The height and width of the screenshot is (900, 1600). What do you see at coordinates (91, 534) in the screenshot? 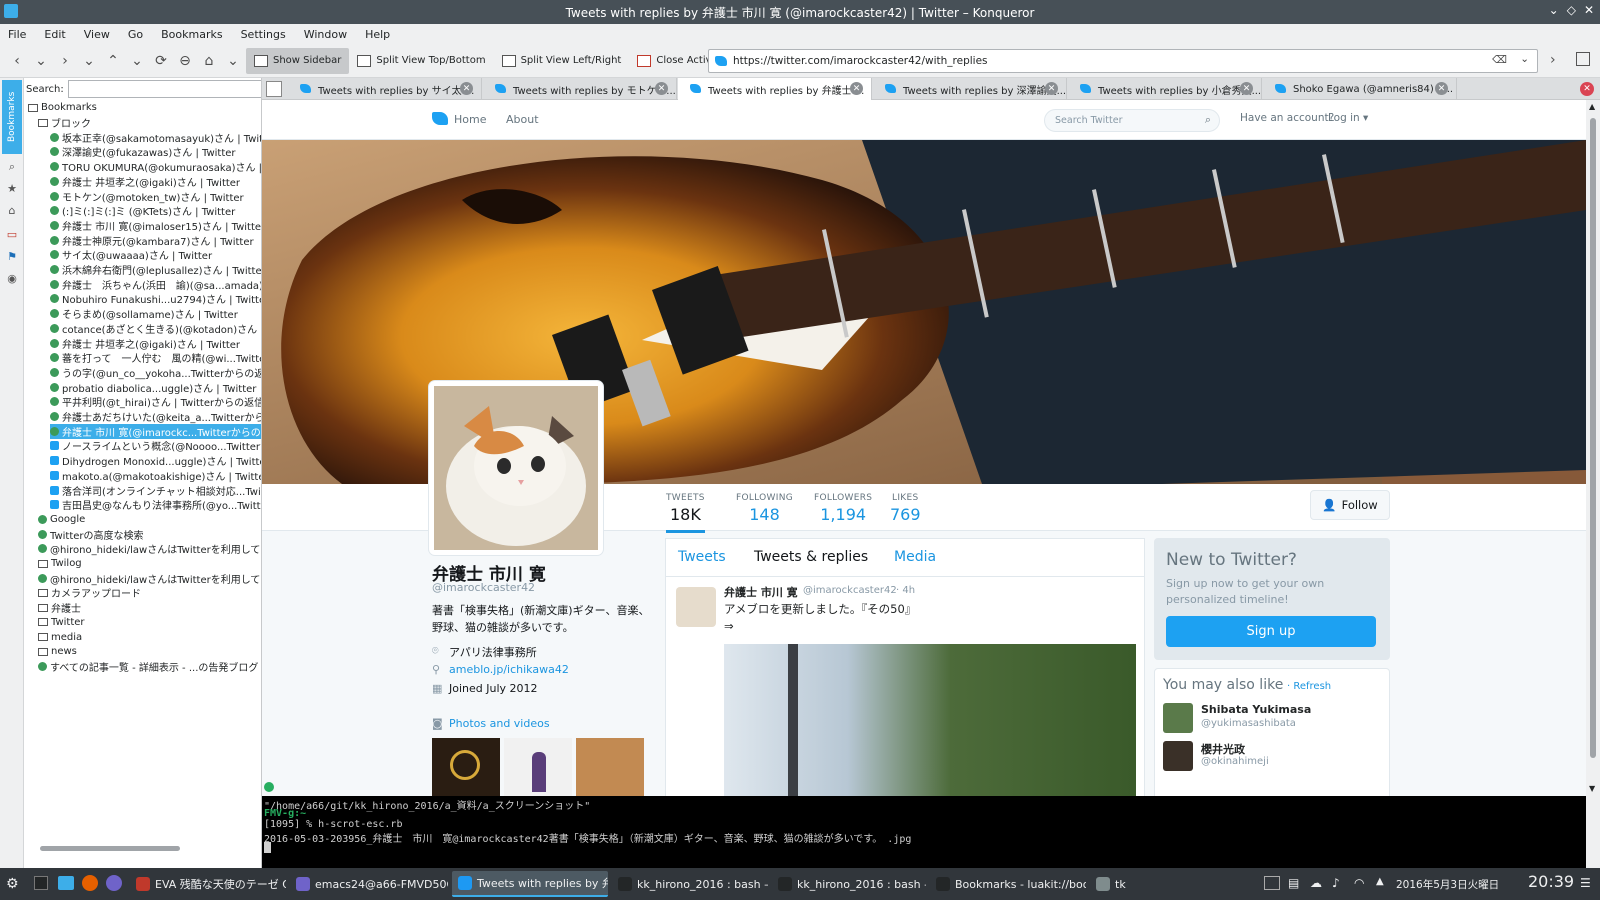
I see `bookmark-item: Twitterの高度な検索` at bounding box center [91, 534].